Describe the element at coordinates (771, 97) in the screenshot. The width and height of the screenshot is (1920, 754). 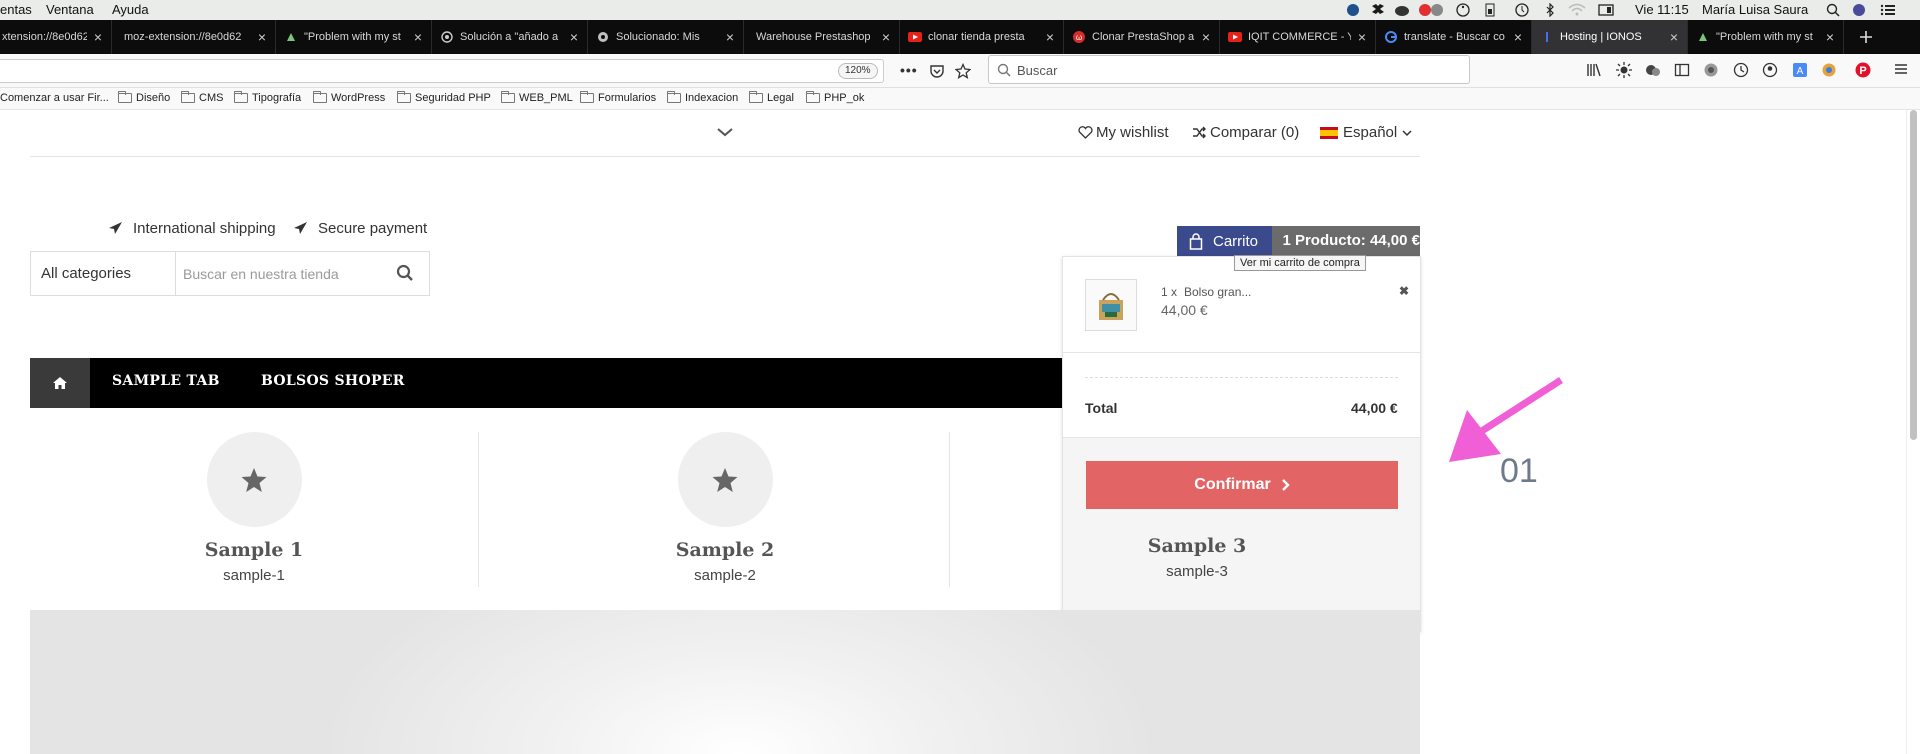
I see `bookmark-folder: Legal` at that location.